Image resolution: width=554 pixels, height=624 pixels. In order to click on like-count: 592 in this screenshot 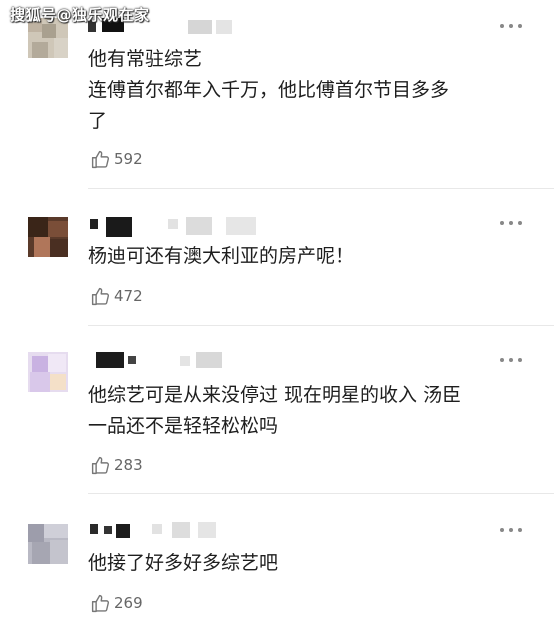, I will do `click(128, 159)`.